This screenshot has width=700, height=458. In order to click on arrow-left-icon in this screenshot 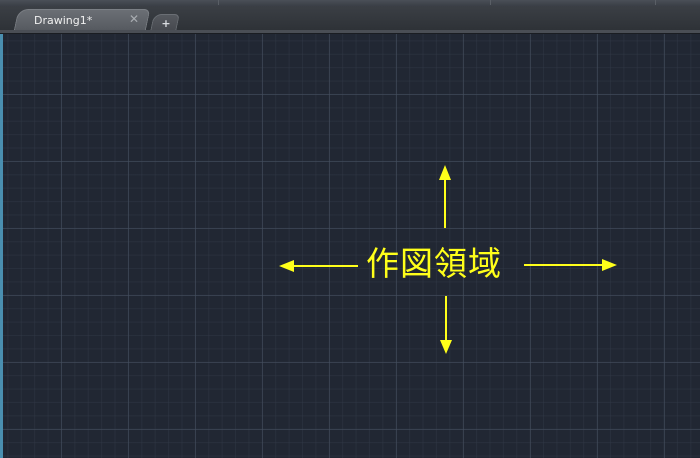, I will do `click(318, 266)`.